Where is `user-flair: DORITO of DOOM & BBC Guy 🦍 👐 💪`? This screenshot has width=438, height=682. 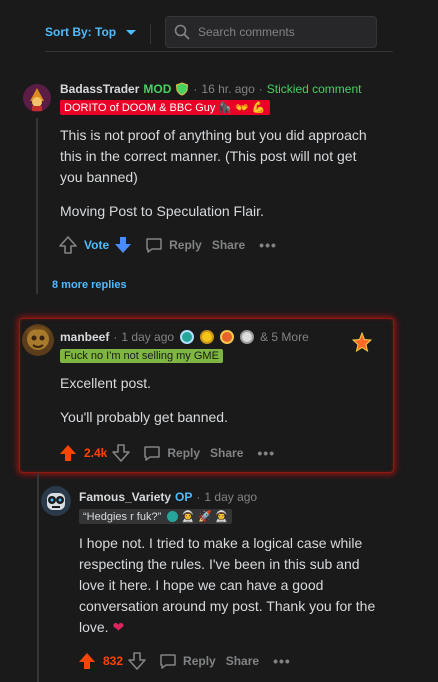
user-flair: DORITO of DOOM & BBC Guy 🦍 👐 💪 is located at coordinates (165, 107).